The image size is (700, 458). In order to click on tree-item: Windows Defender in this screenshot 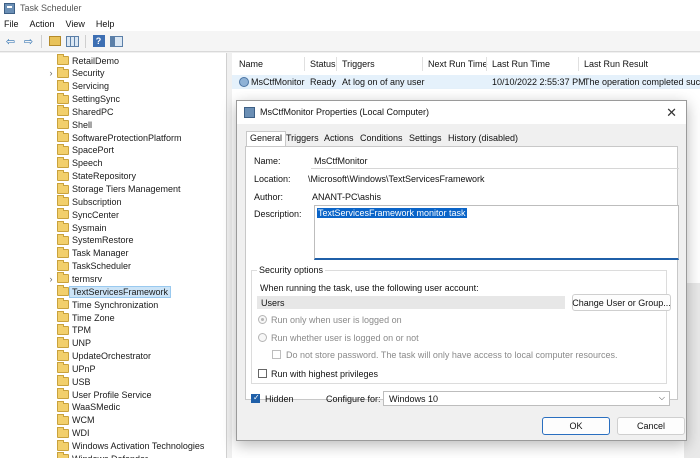, I will do `click(113, 455)`.